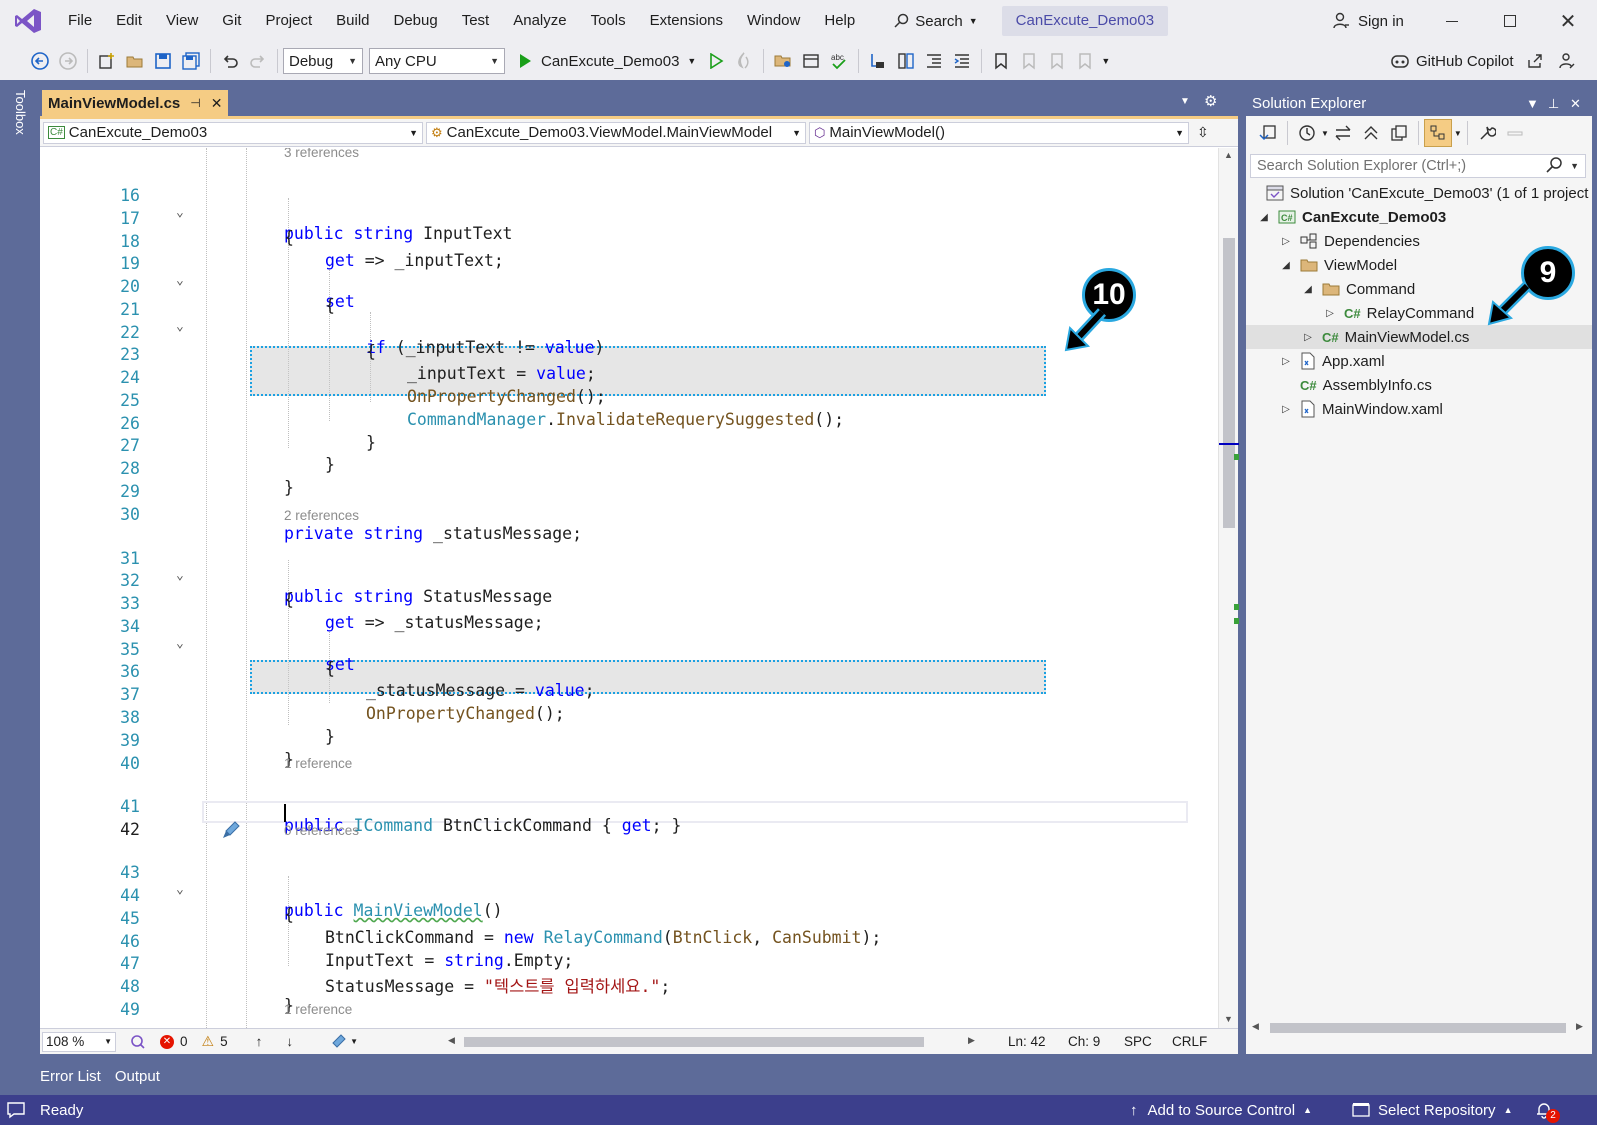  Describe the element at coordinates (1228, 588) in the screenshot. I see `vertical-scrollbar: ▲ ▼` at that location.